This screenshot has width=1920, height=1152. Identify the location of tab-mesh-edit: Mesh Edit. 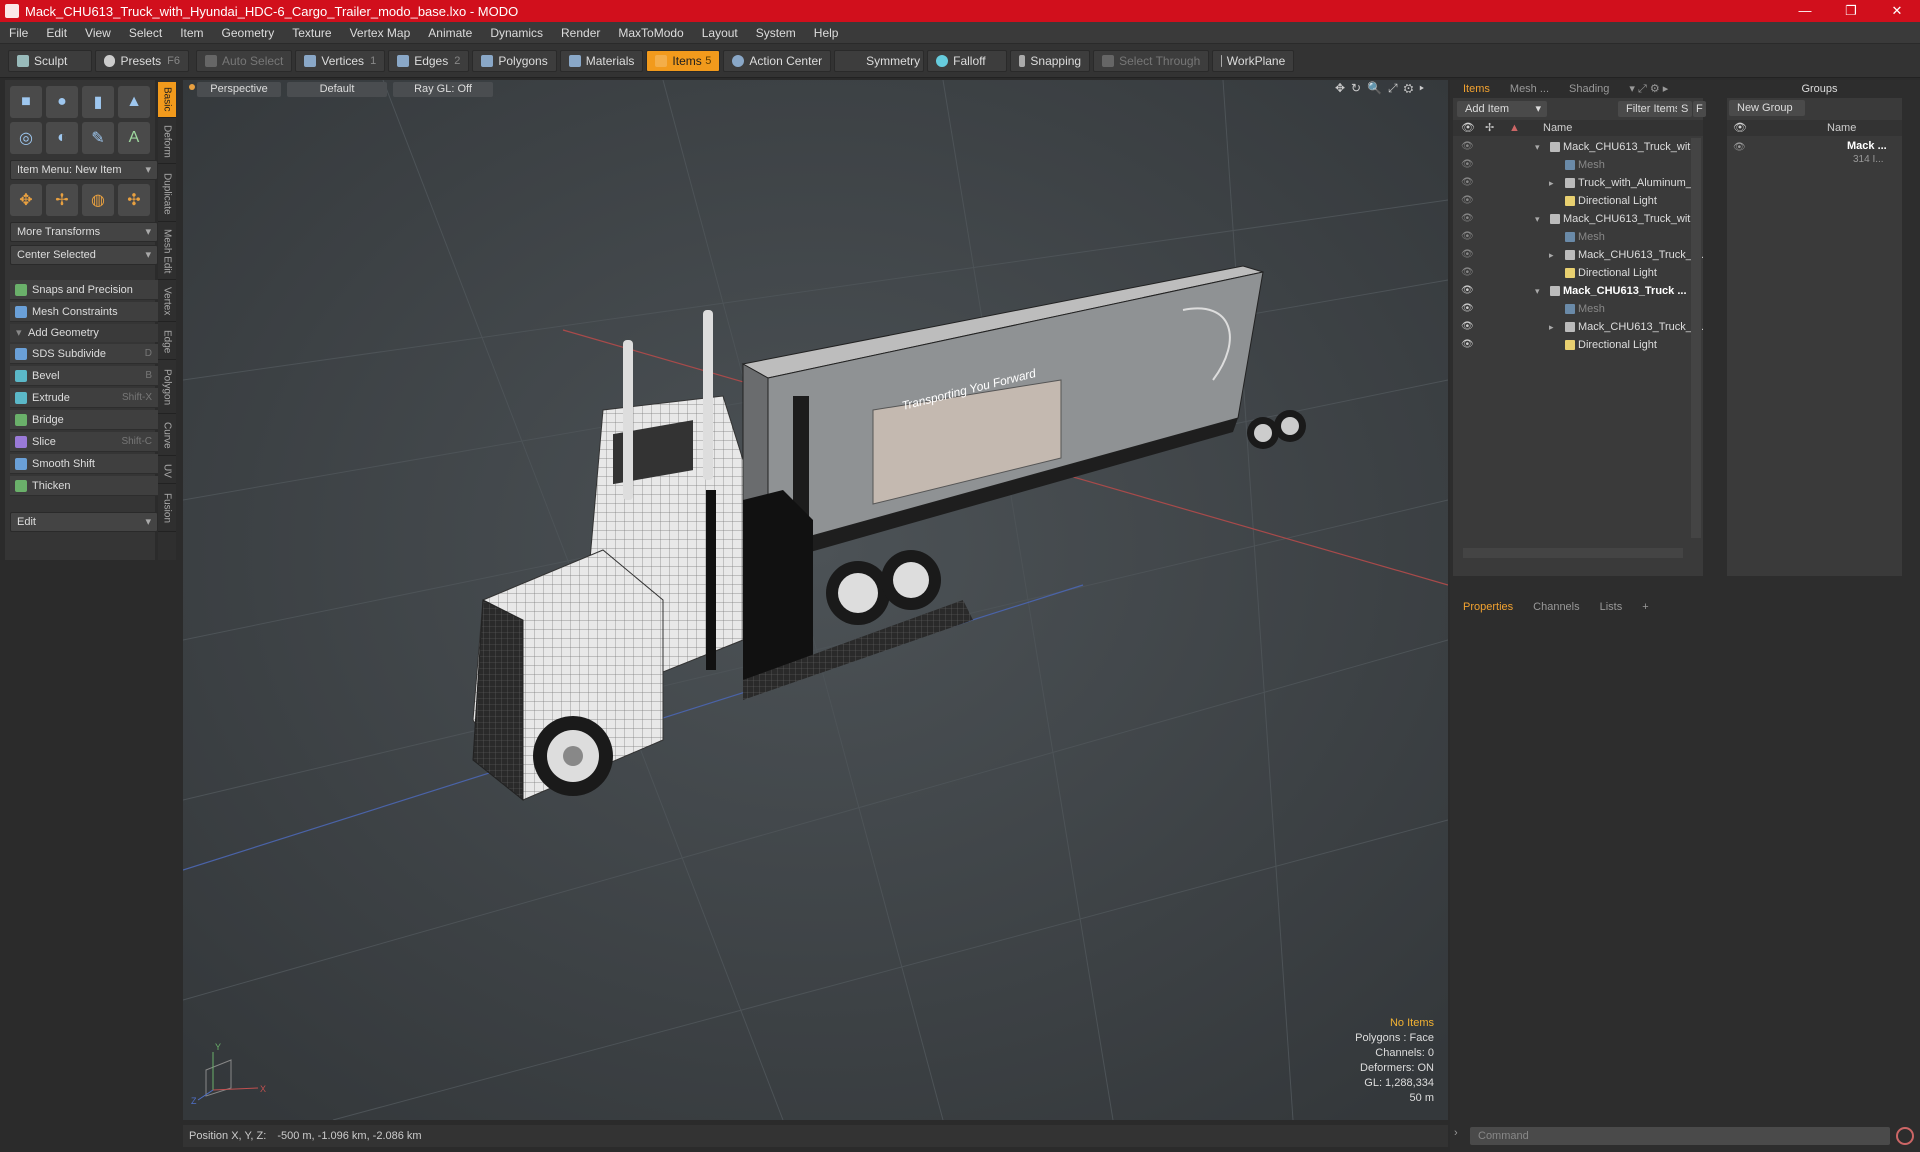
(167, 252).